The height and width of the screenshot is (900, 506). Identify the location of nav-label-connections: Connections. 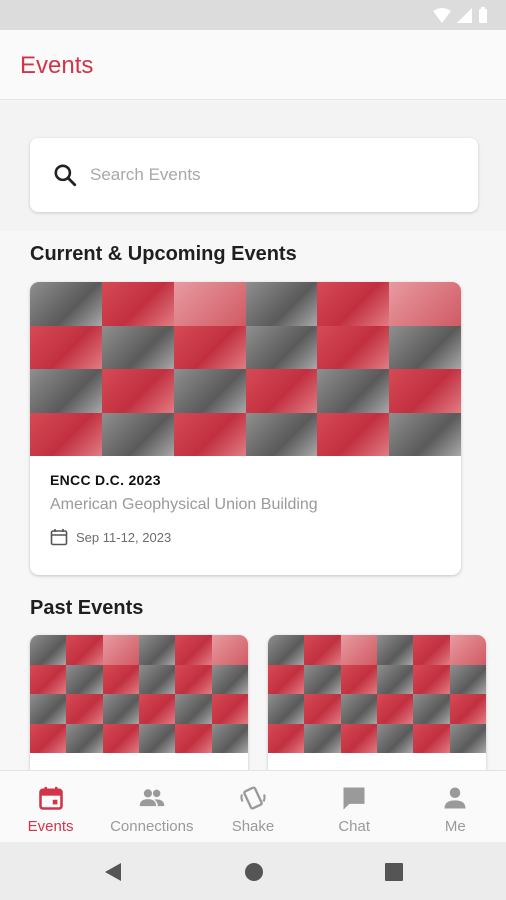
(152, 826).